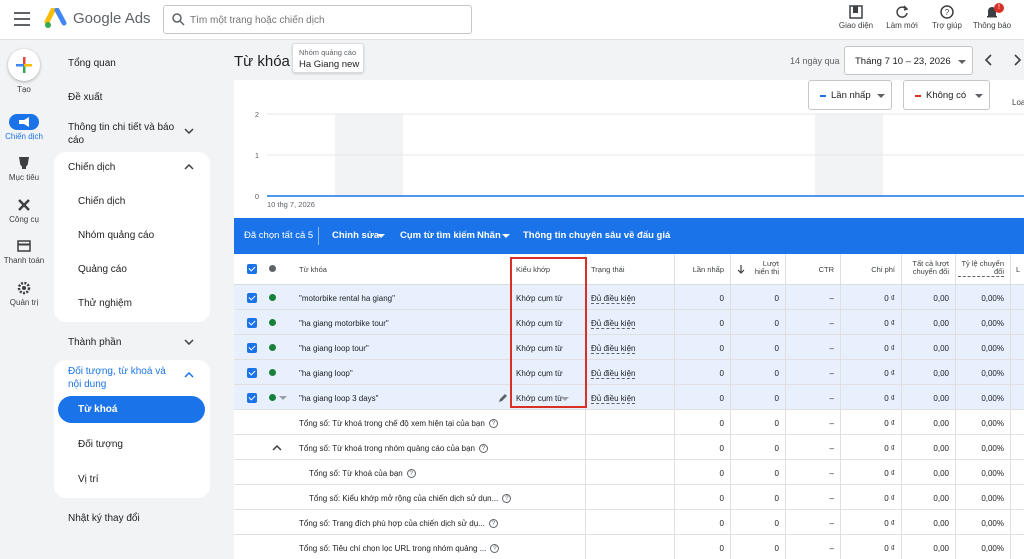 This screenshot has height=559, width=1024. What do you see at coordinates (325, 20) in the screenshot?
I see `search-input` at bounding box center [325, 20].